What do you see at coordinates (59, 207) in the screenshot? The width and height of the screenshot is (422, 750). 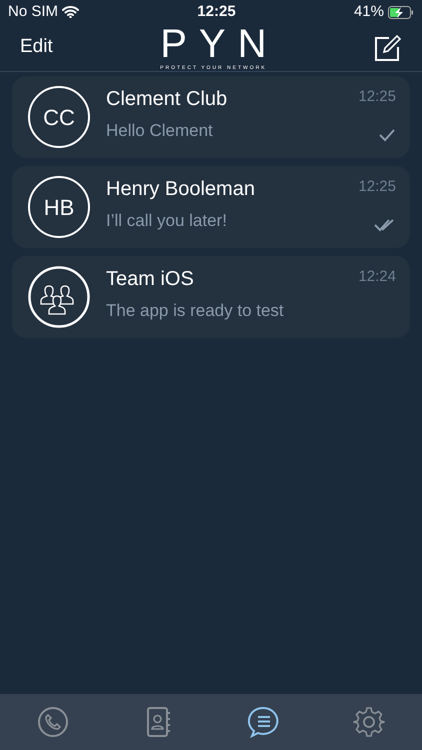 I see `avatar: HB` at bounding box center [59, 207].